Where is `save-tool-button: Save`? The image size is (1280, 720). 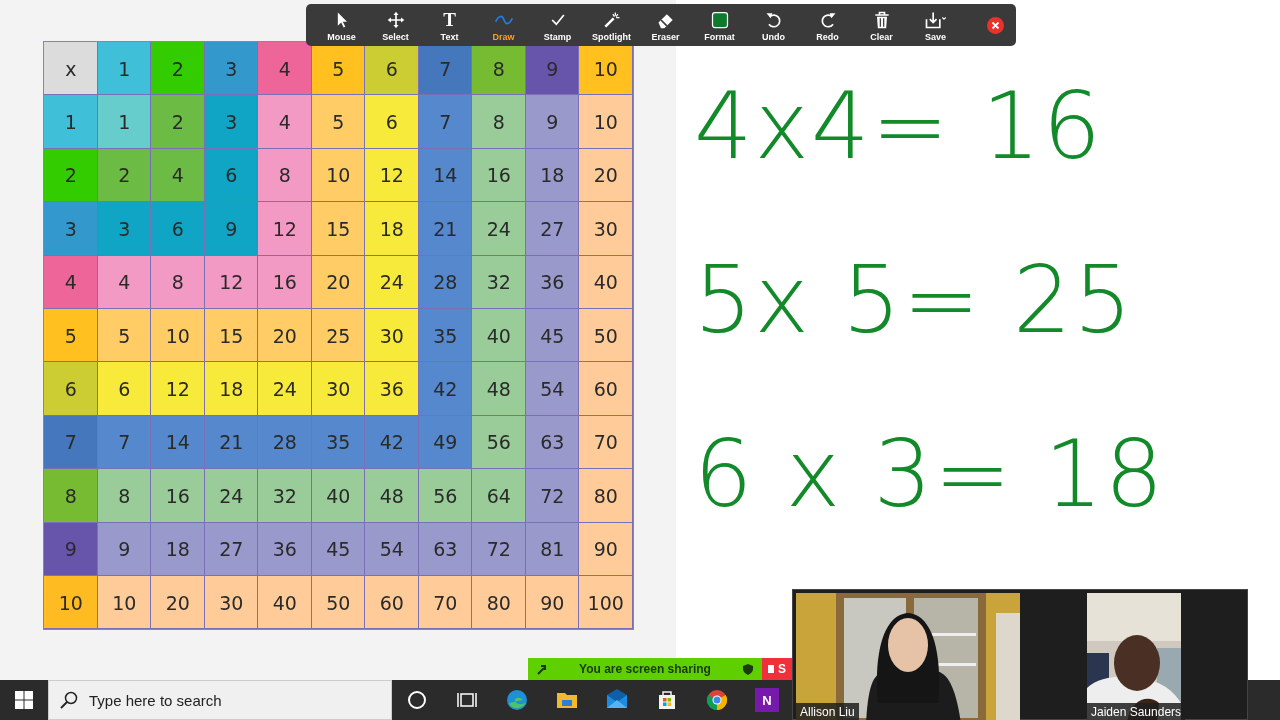
save-tool-button: Save is located at coordinates (935, 25).